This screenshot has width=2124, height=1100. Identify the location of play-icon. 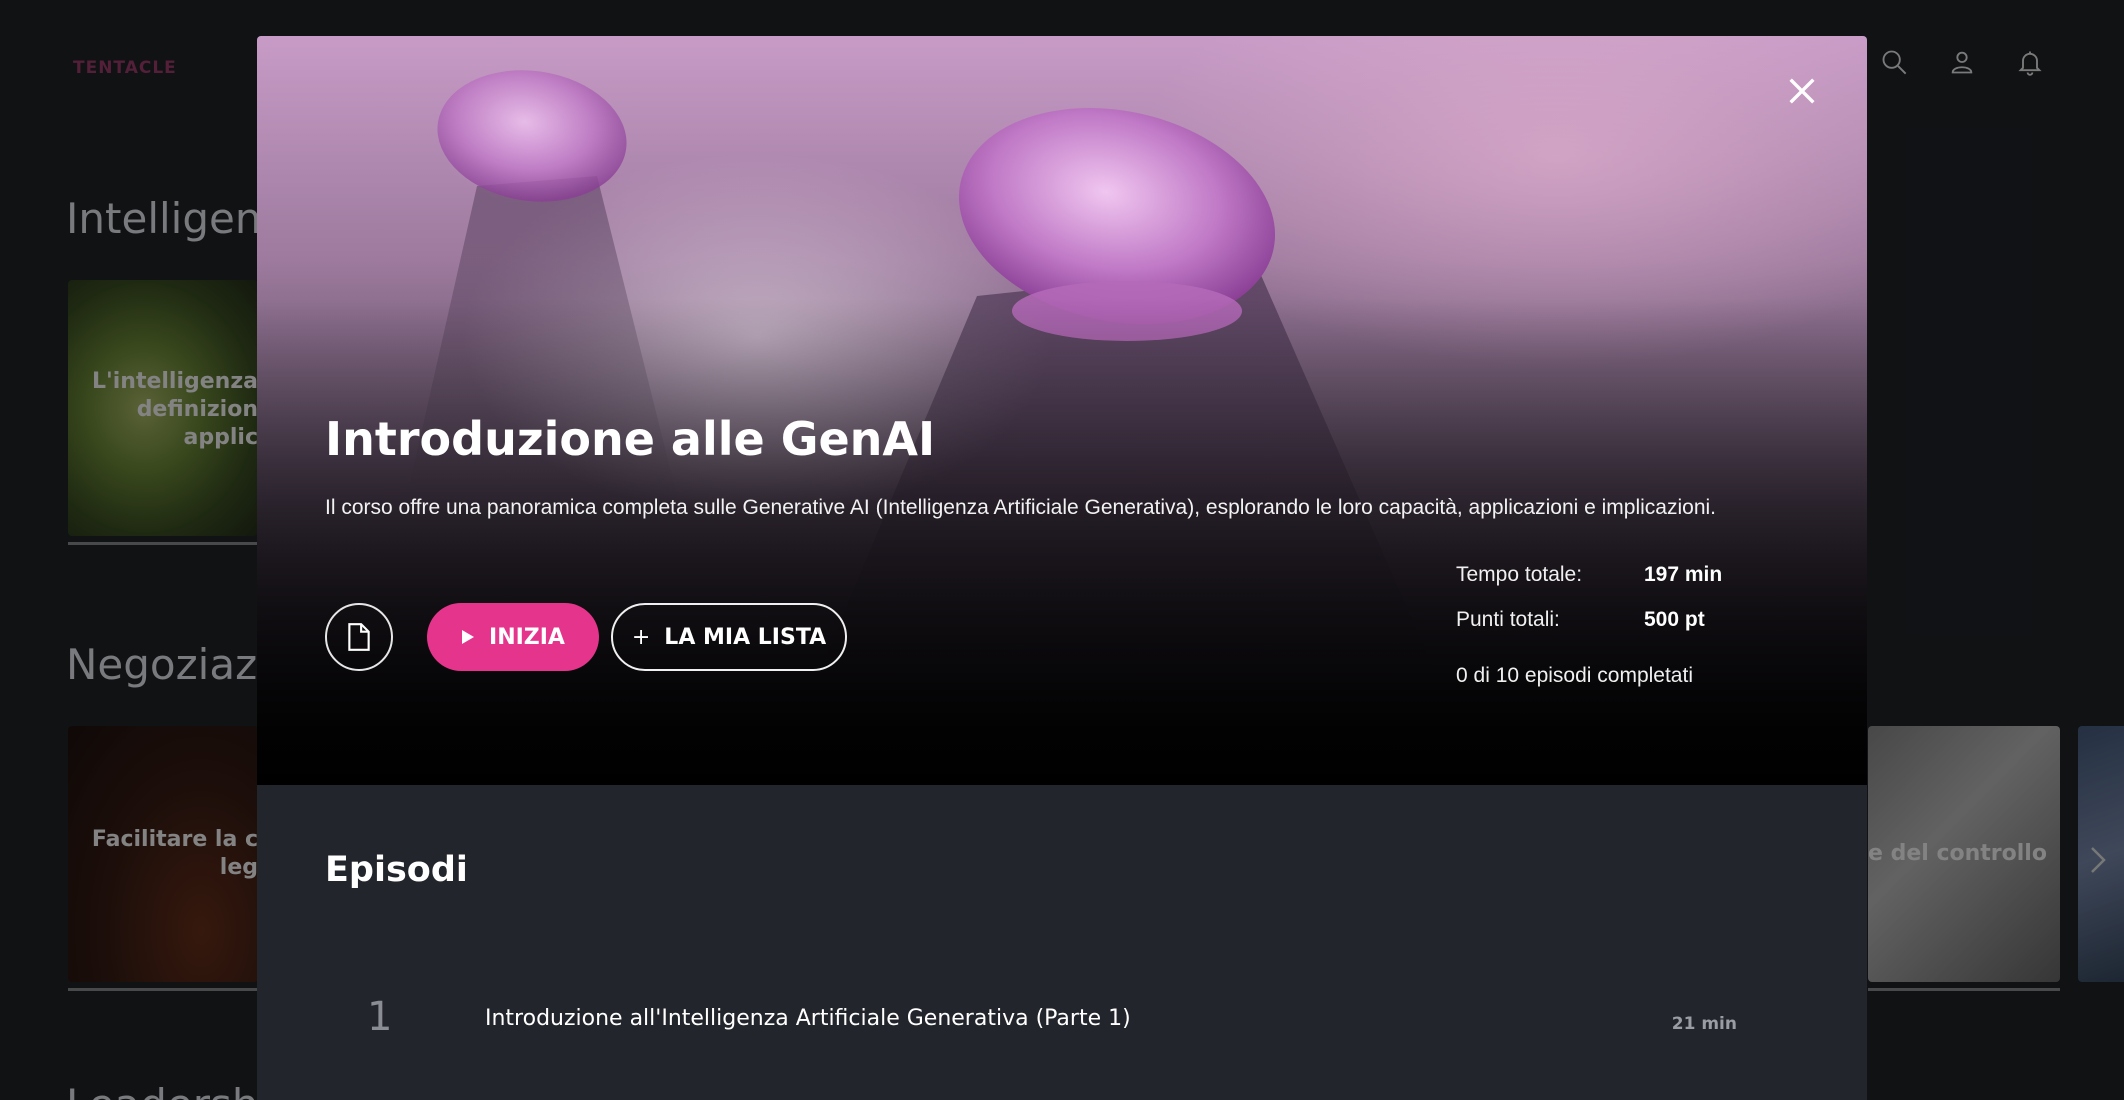
(468, 637).